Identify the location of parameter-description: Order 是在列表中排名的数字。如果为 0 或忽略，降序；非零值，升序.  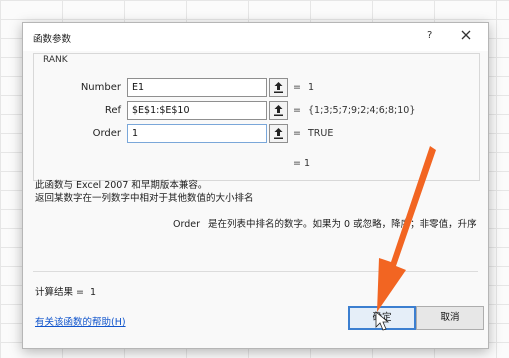
(328, 223).